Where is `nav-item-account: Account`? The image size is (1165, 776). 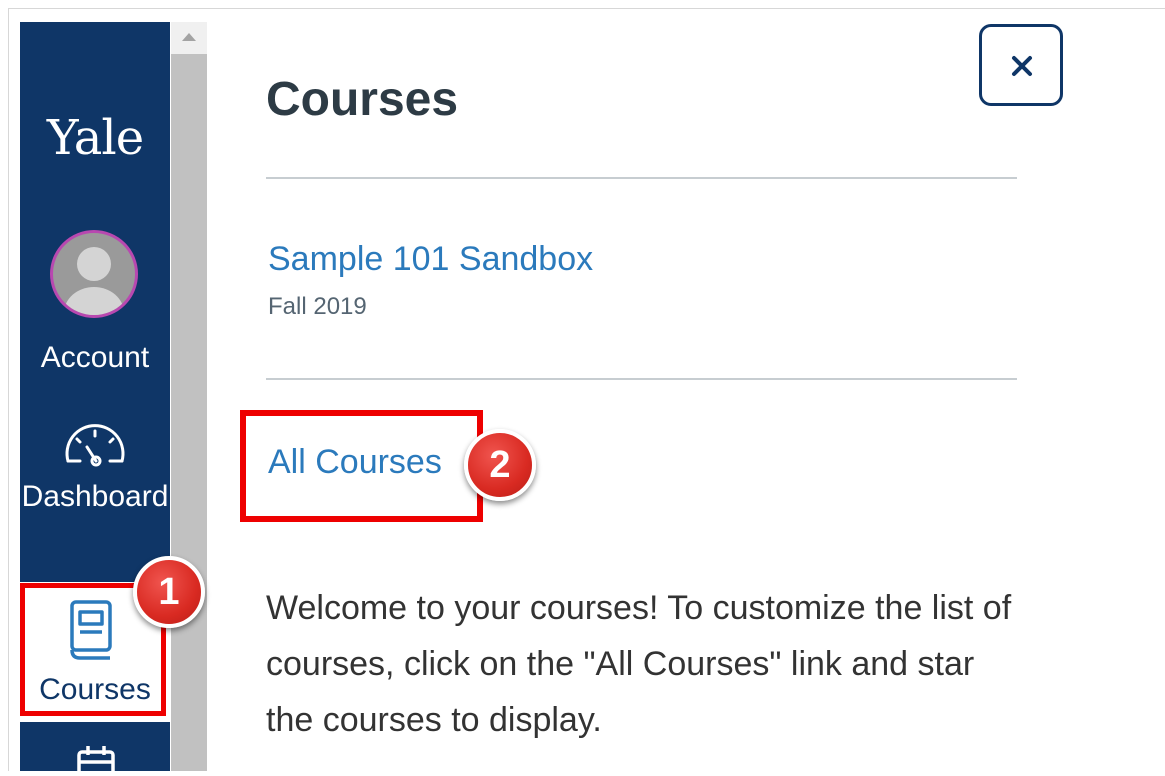 nav-item-account: Account is located at coordinates (95, 302).